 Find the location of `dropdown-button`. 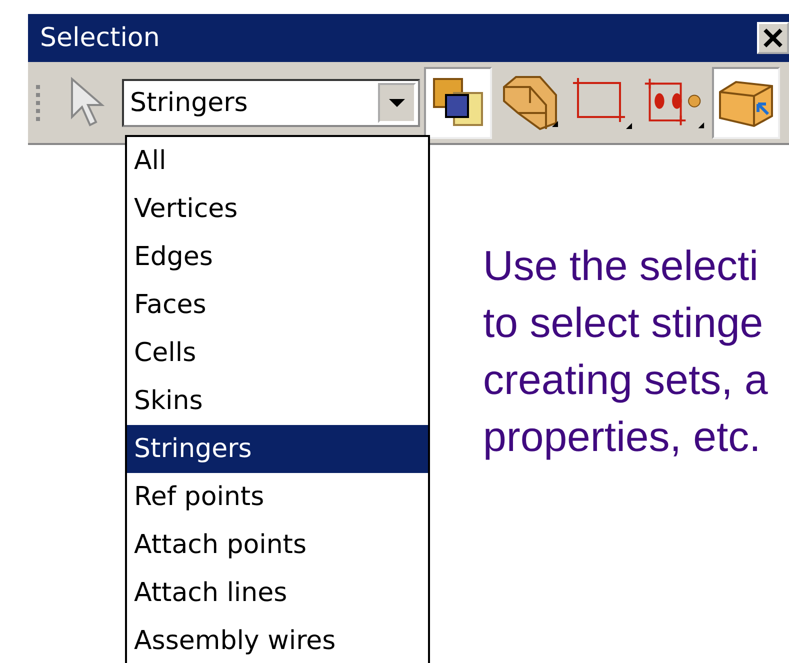

dropdown-button is located at coordinates (397, 102).